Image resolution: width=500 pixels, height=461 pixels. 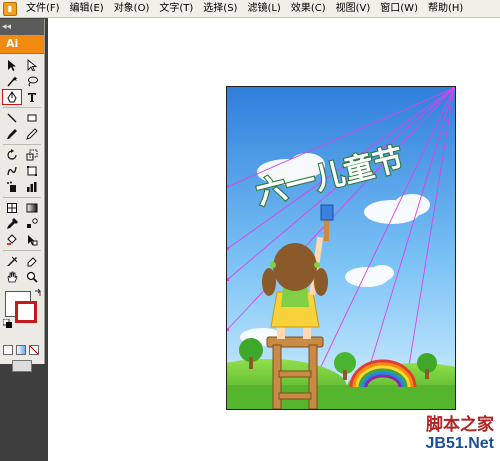 I want to click on free-transform-tool, so click(x=32, y=171).